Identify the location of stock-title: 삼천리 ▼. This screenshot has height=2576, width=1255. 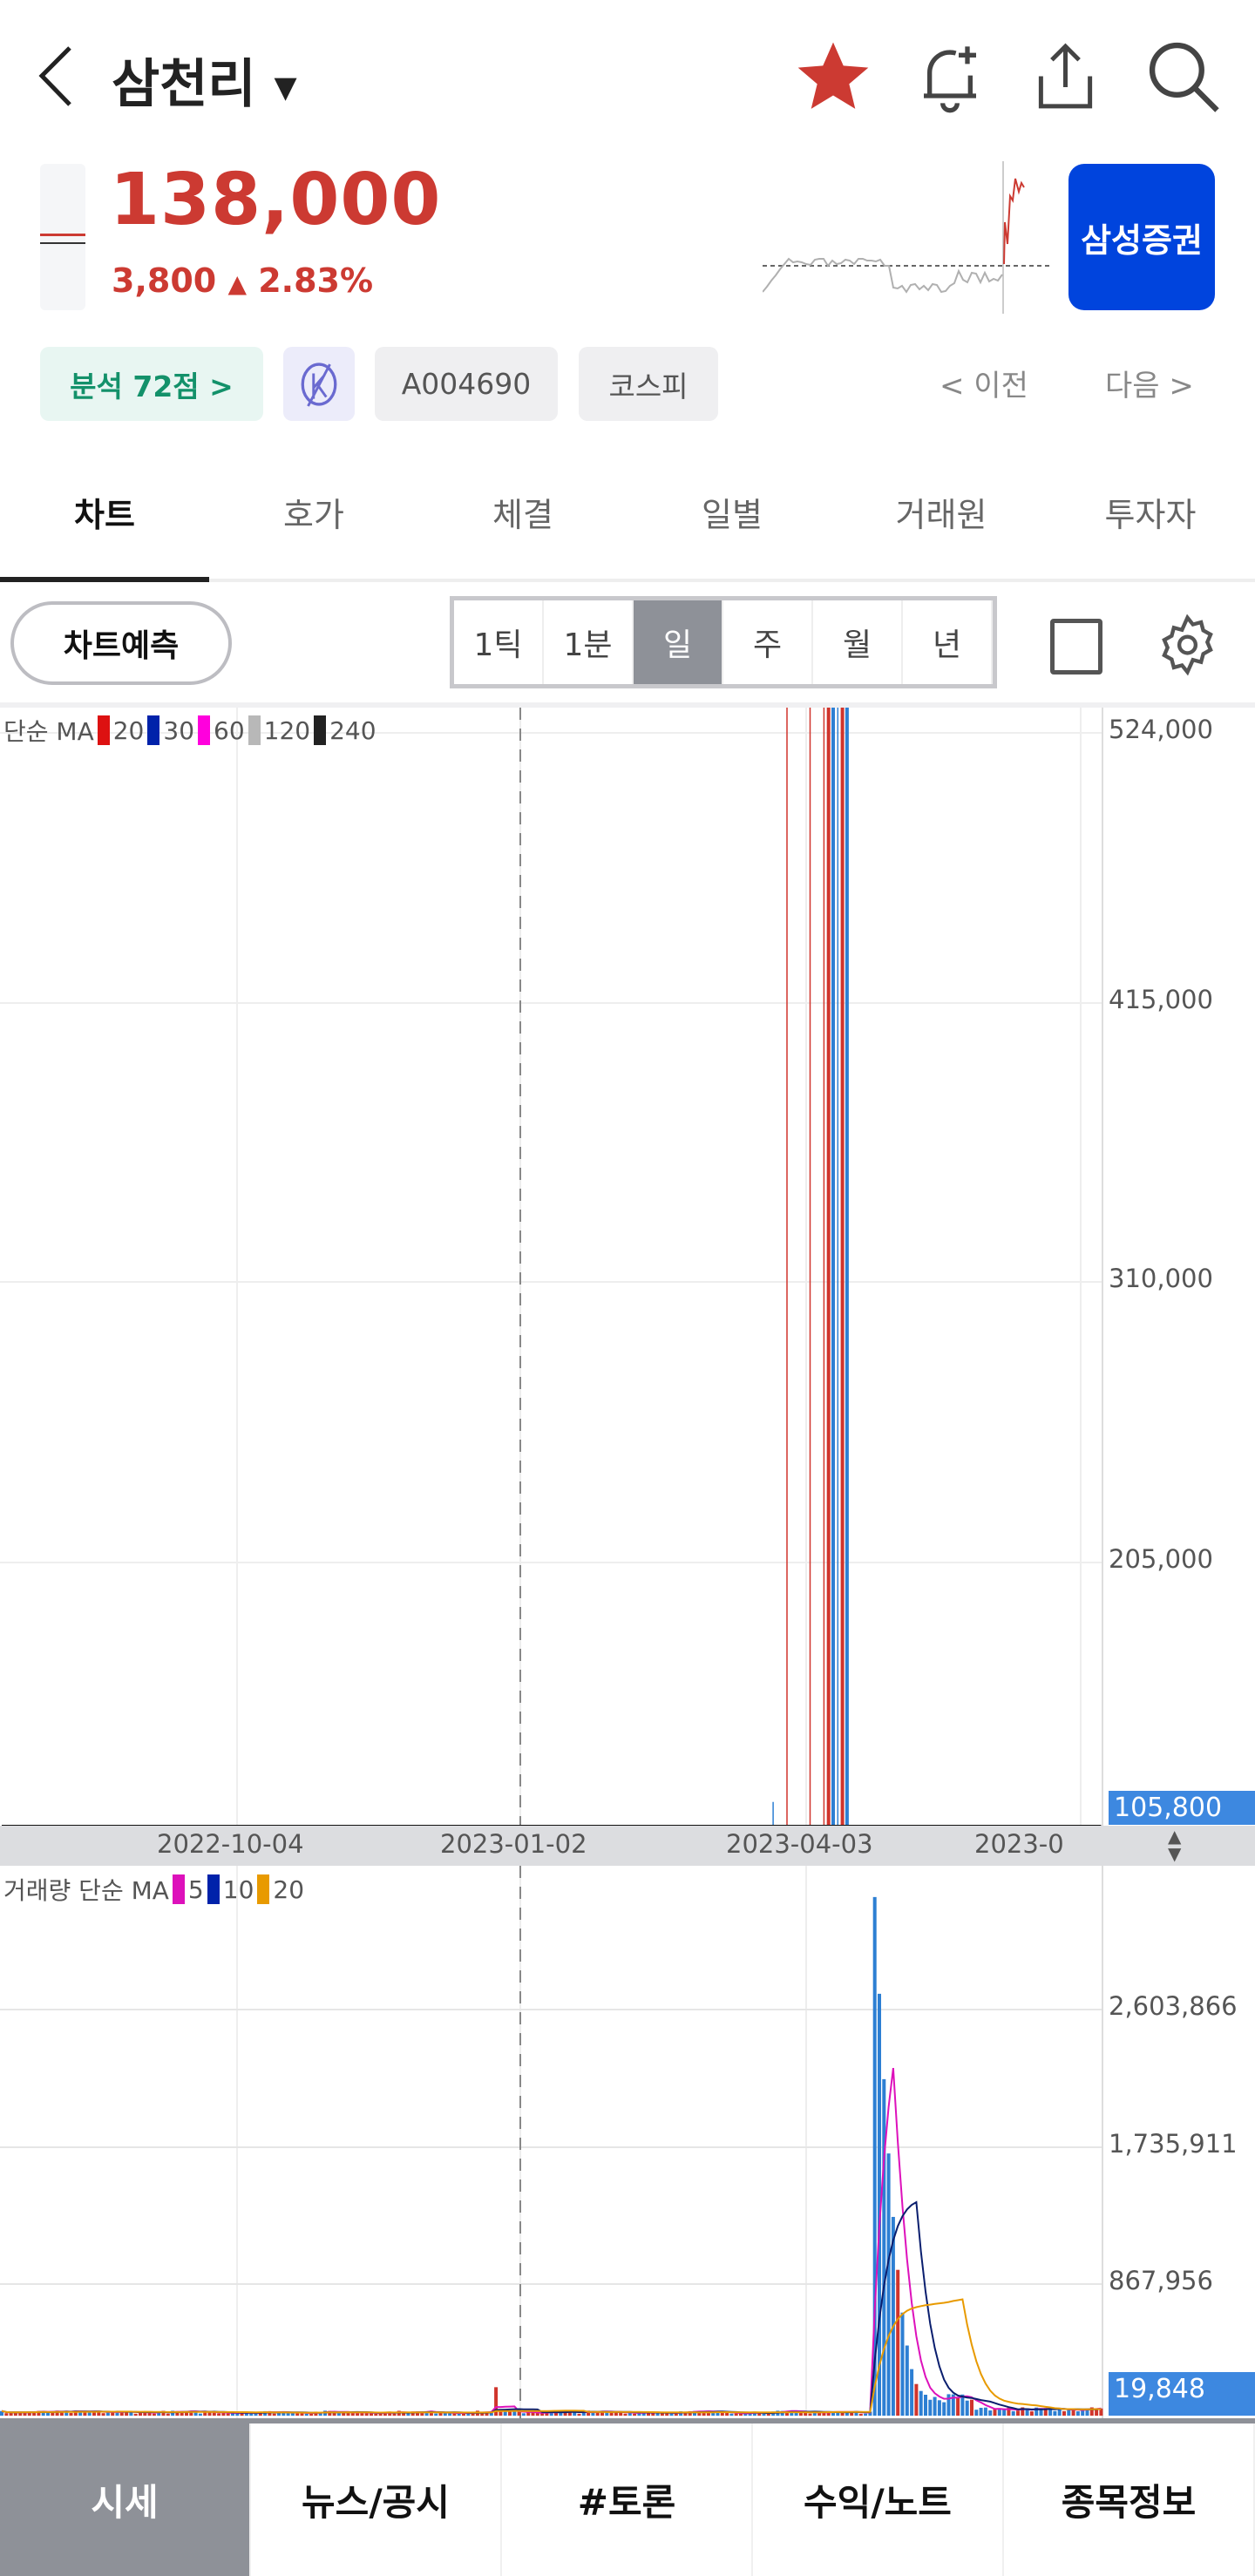
(204, 80).